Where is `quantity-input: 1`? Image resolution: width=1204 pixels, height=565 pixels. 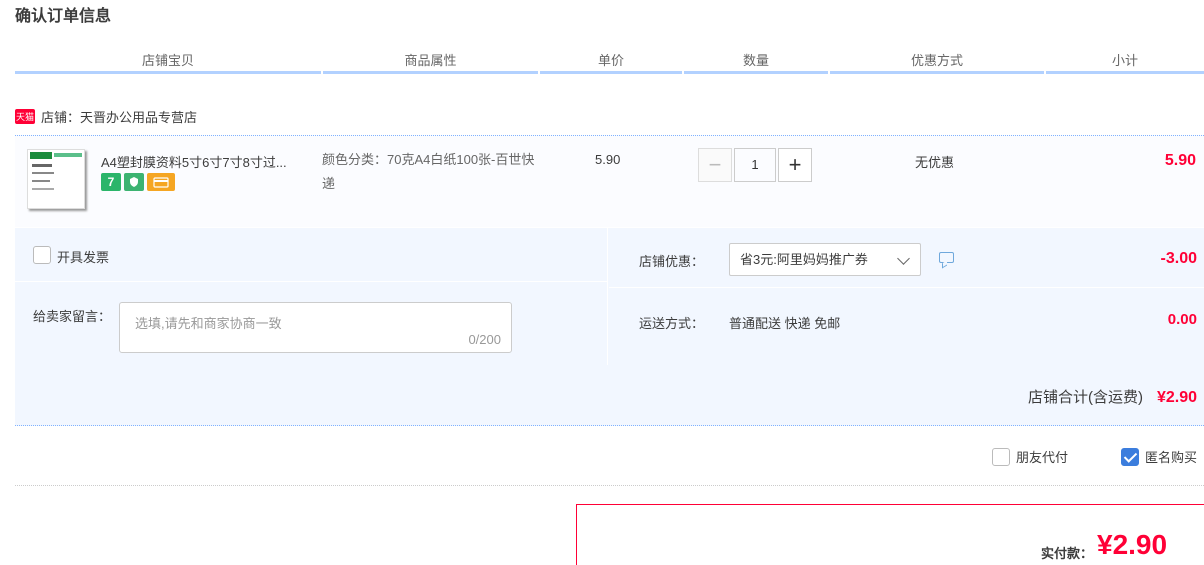 quantity-input: 1 is located at coordinates (755, 165).